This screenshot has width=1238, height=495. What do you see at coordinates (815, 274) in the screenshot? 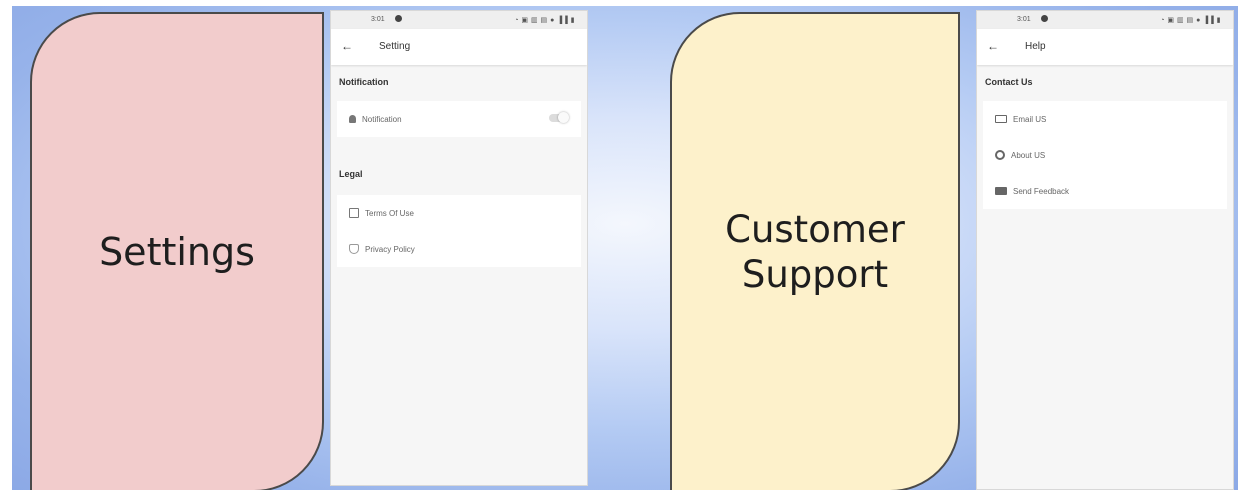
I see `support-card-text-line2: Support` at bounding box center [815, 274].